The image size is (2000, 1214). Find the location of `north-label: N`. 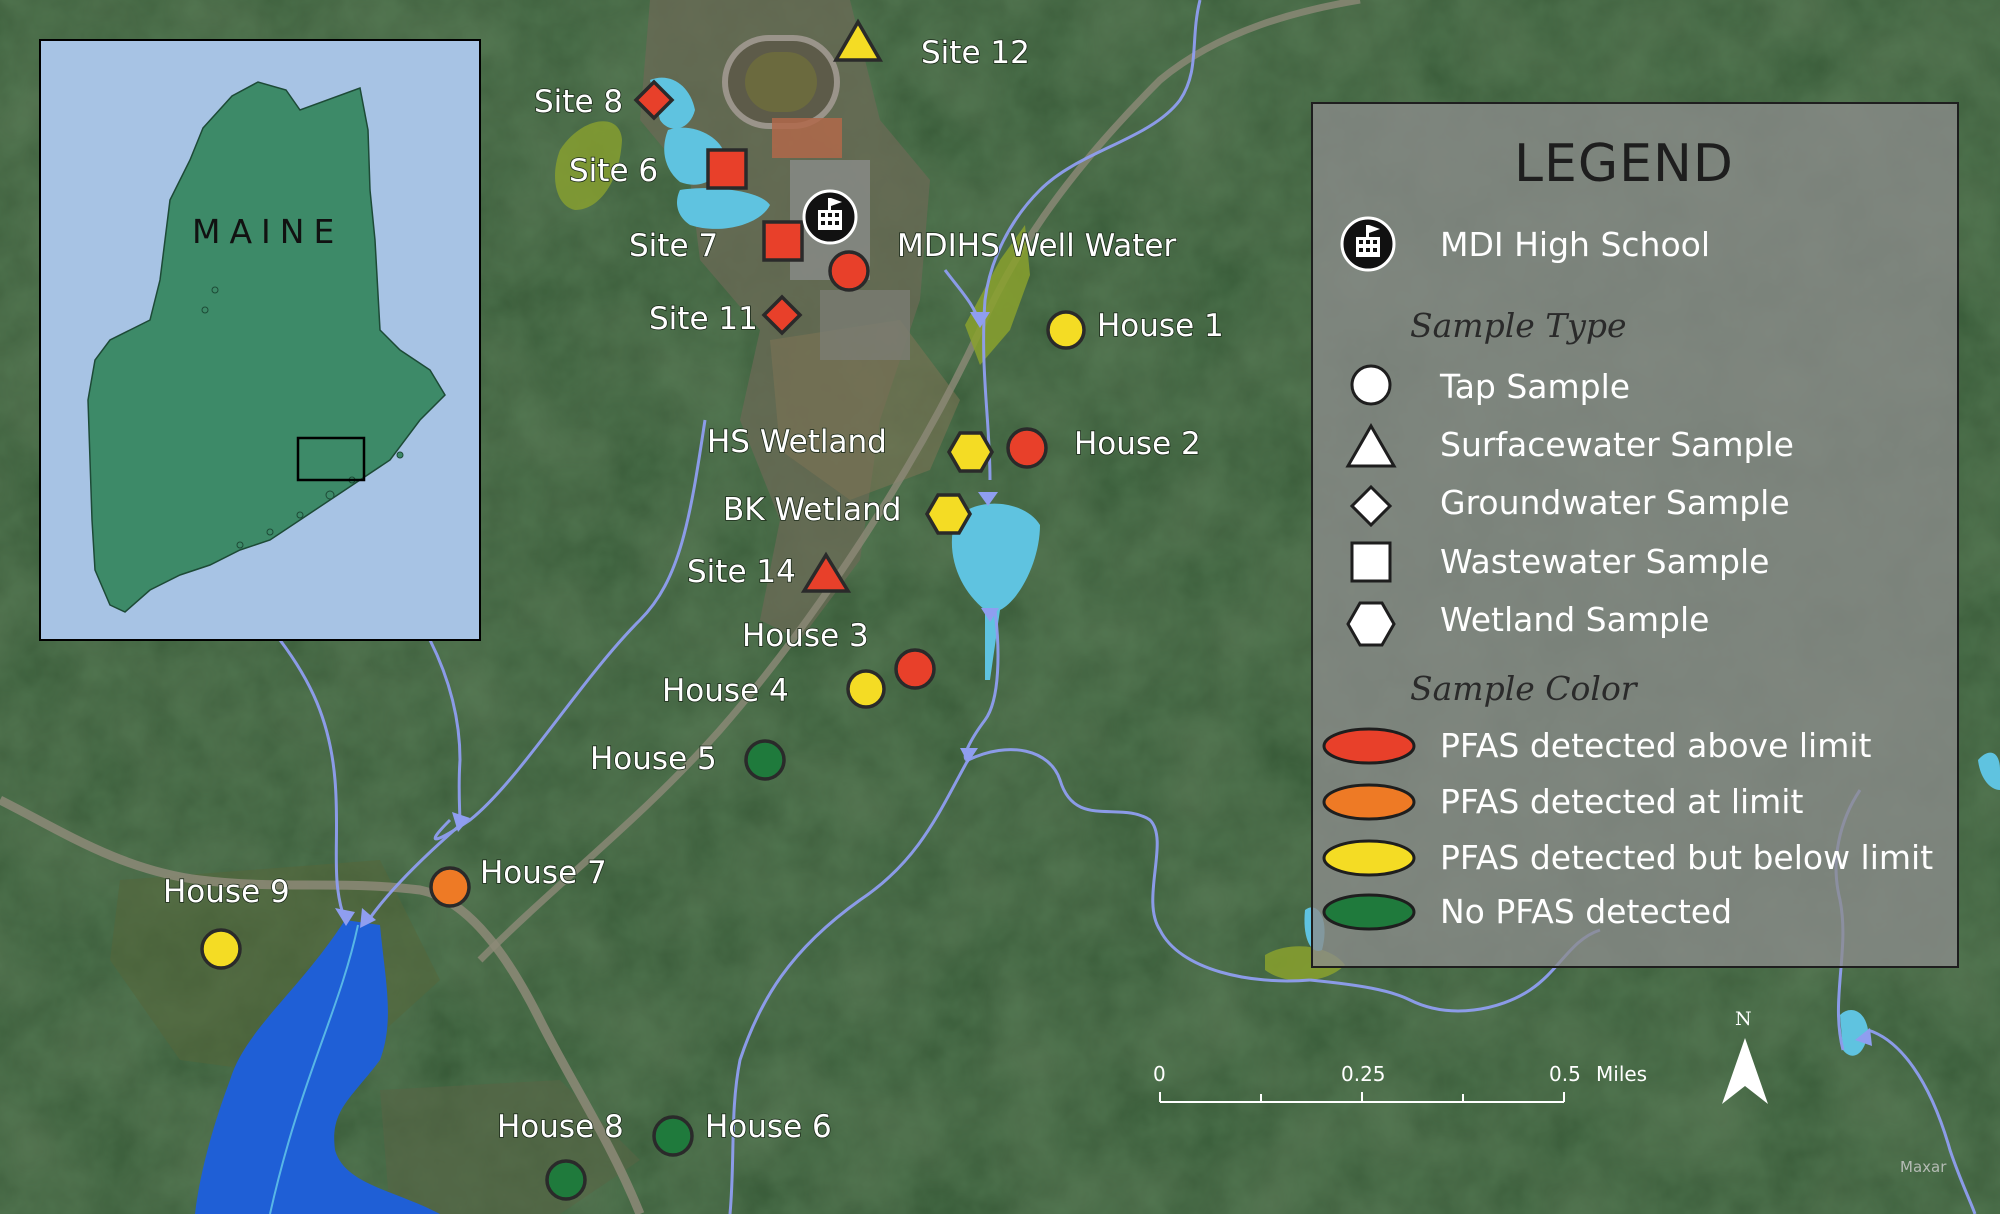

north-label: N is located at coordinates (1743, 1019).